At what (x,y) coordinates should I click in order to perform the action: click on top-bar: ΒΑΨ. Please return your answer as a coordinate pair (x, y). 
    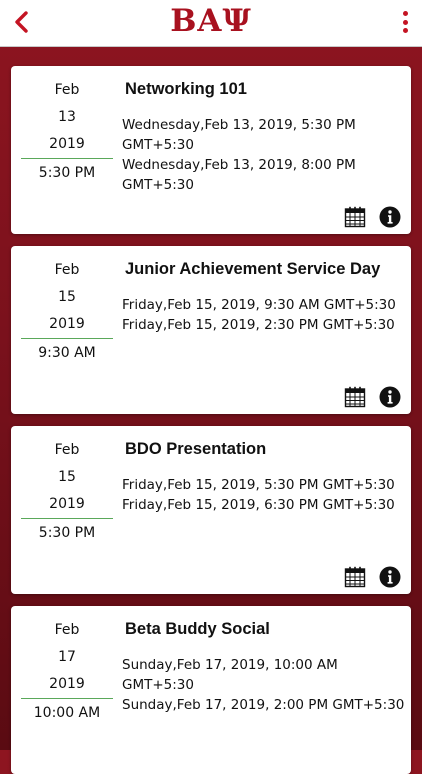
    Looking at the image, I should click on (211, 23).